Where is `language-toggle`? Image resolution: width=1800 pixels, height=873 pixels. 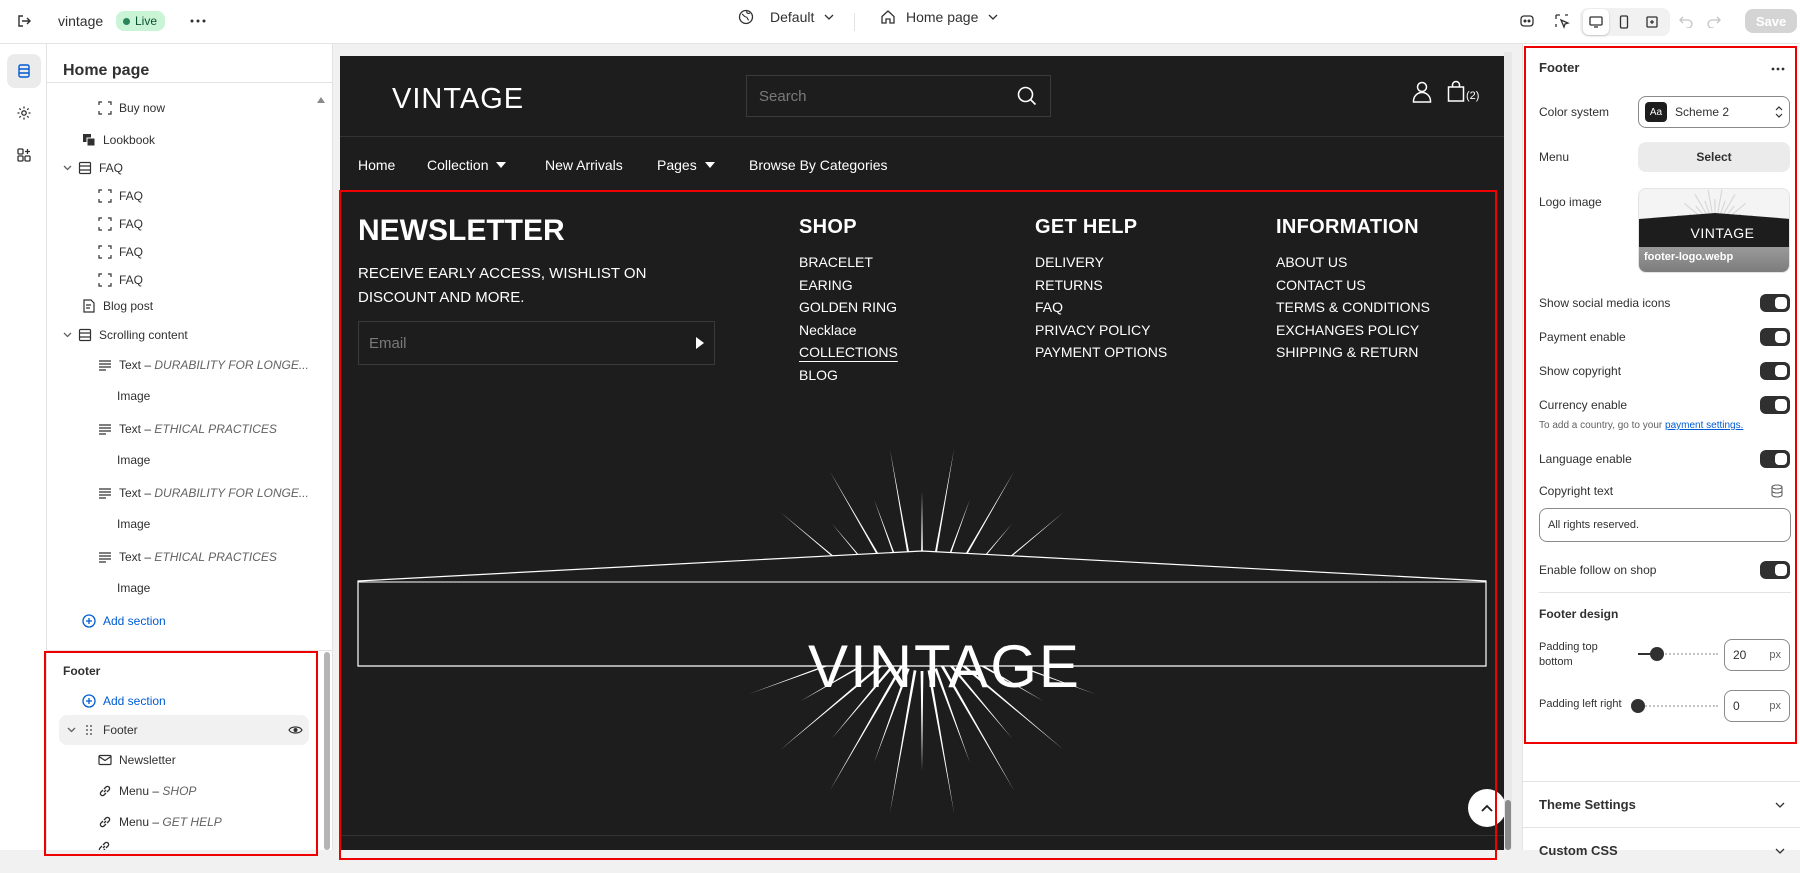
language-toggle is located at coordinates (1775, 459).